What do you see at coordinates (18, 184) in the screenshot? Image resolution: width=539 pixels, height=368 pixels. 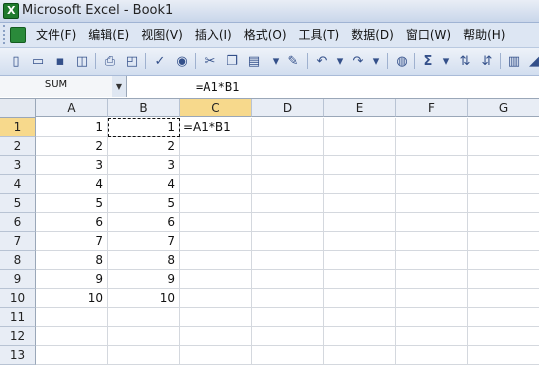 I see `row-header-4: 4` at bounding box center [18, 184].